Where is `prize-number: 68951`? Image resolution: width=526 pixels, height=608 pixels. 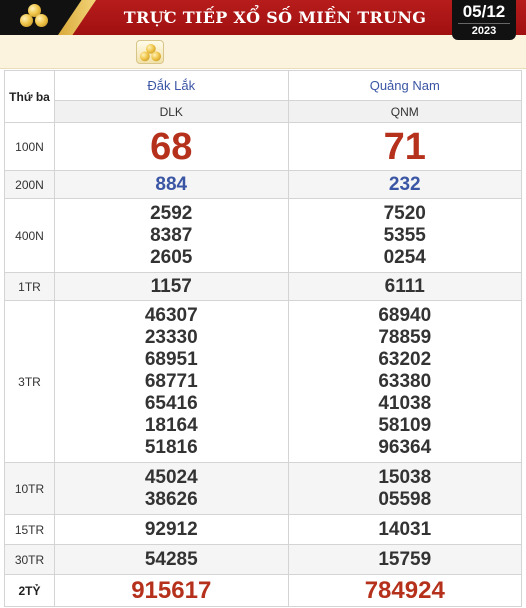
prize-number: 68951 is located at coordinates (171, 359).